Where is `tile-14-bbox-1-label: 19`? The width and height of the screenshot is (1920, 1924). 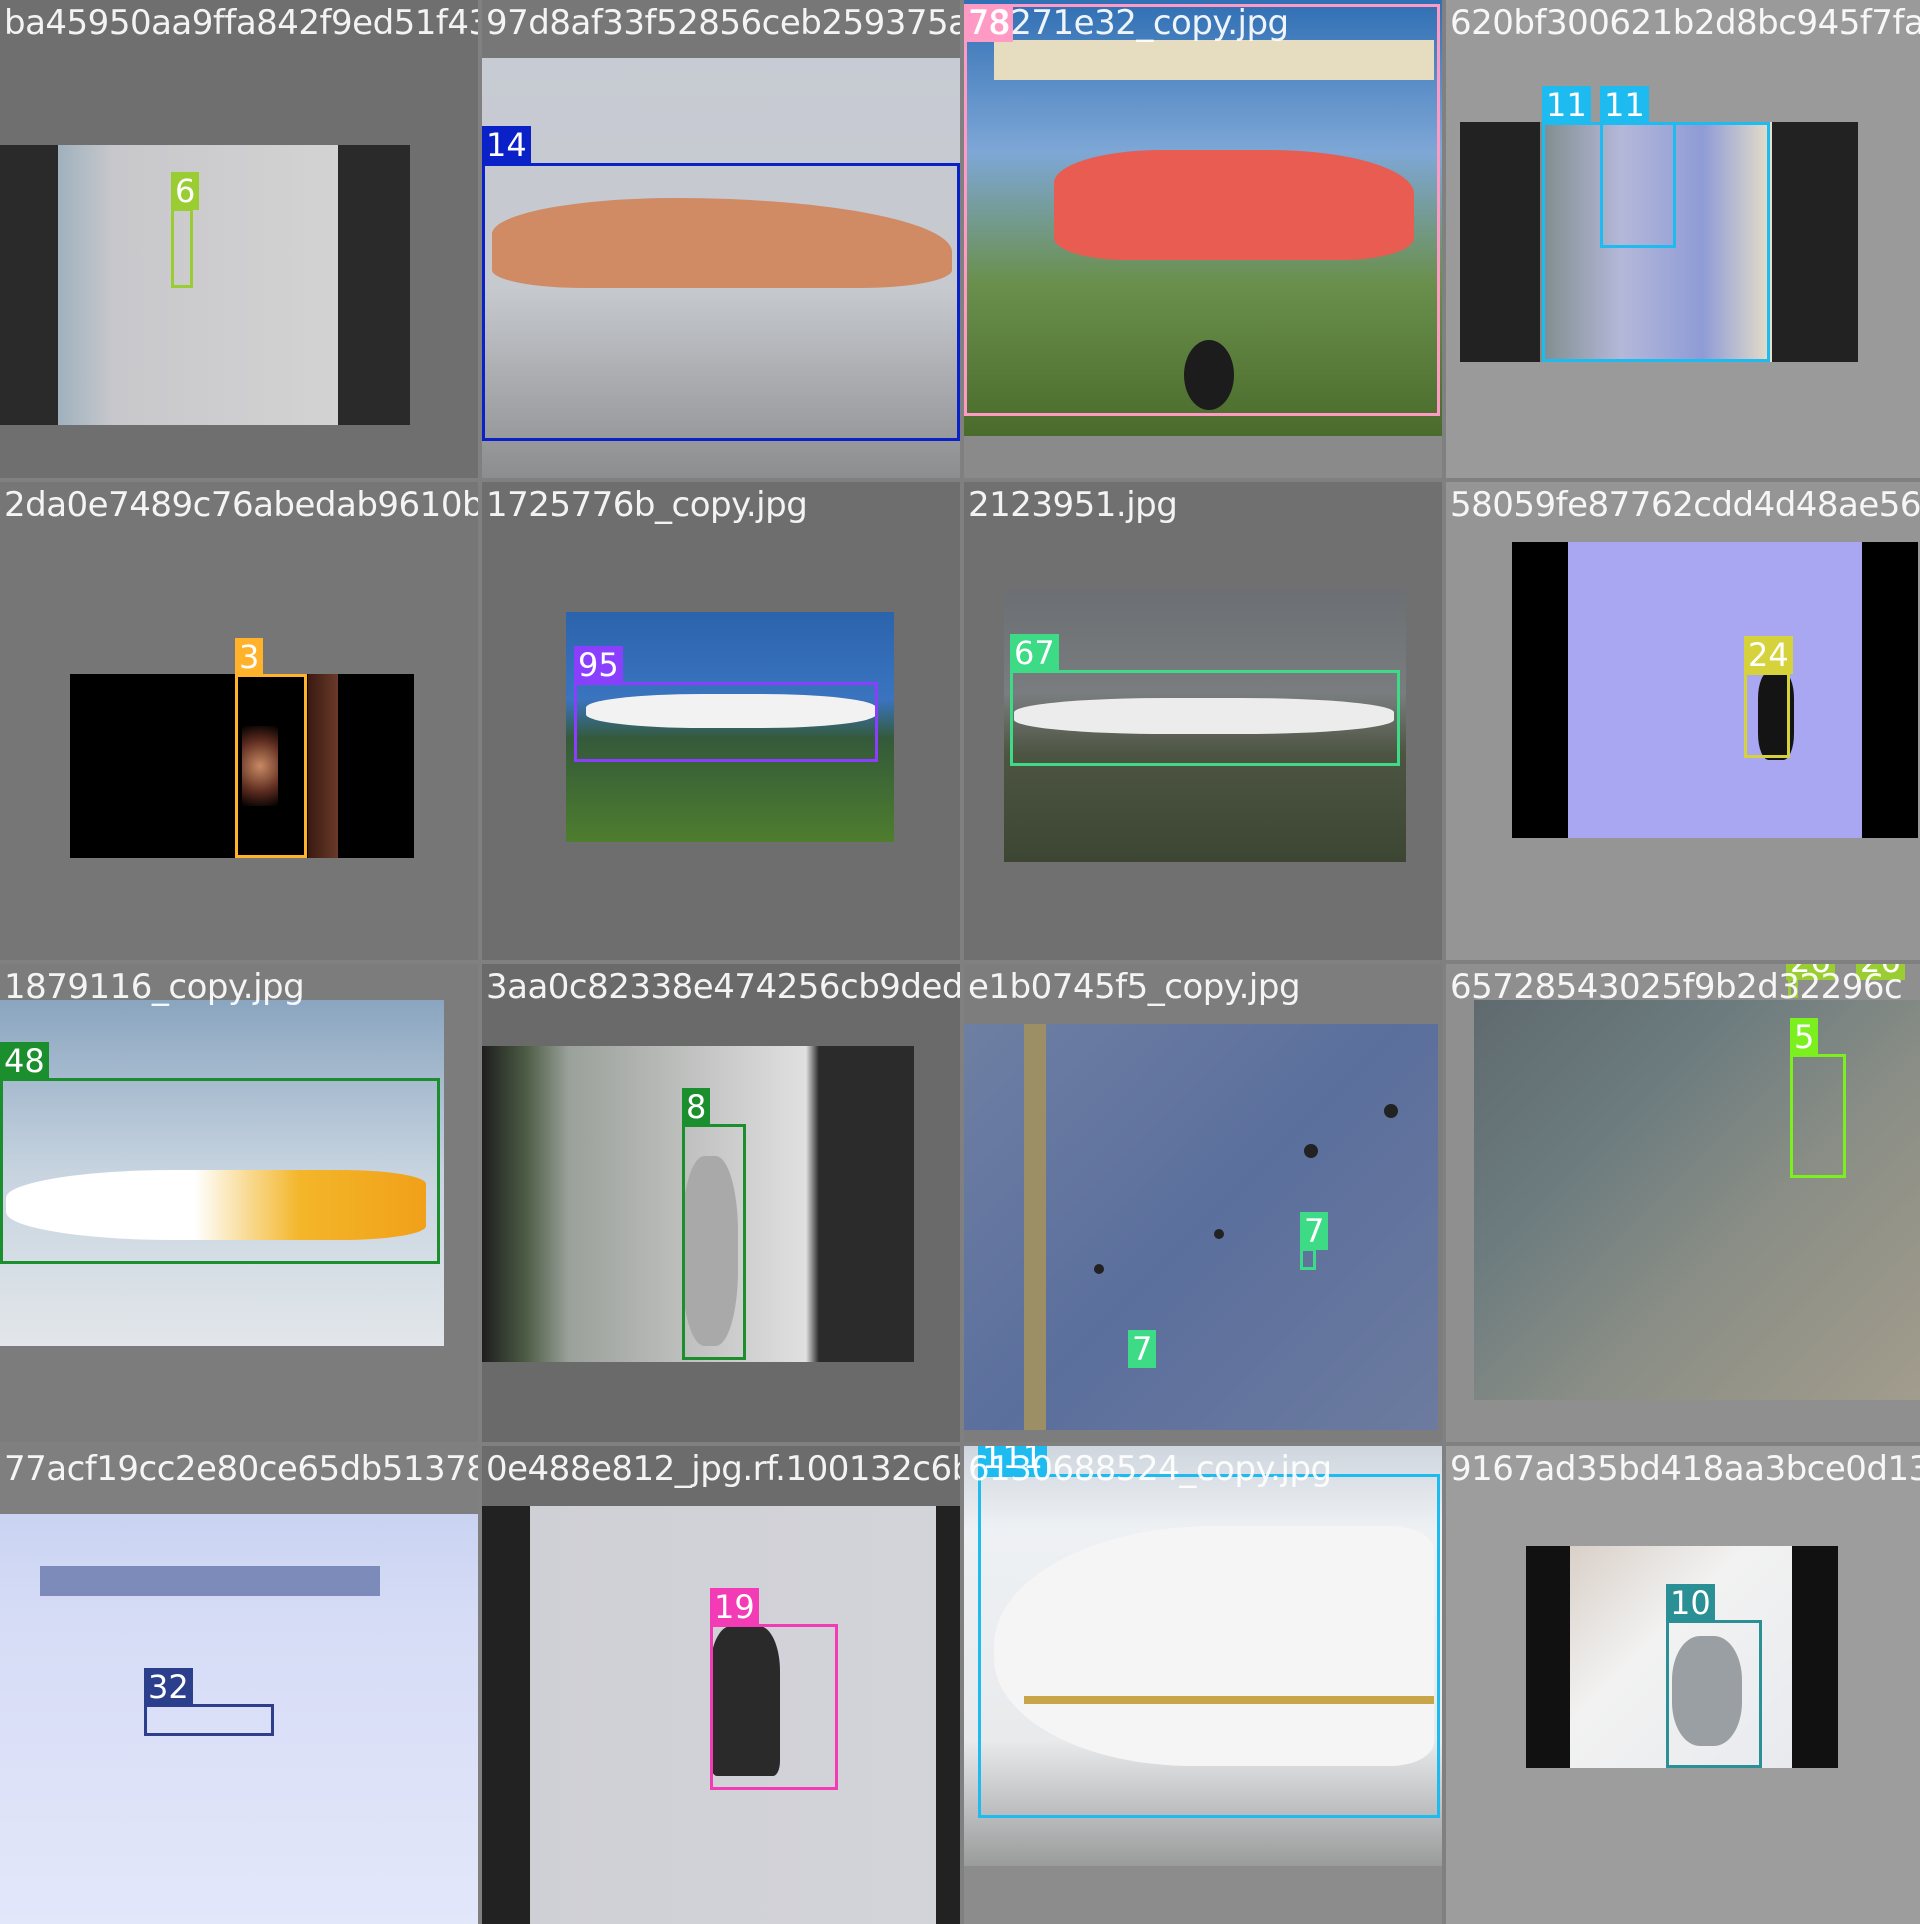 tile-14-bbox-1-label: 19 is located at coordinates (734, 1607).